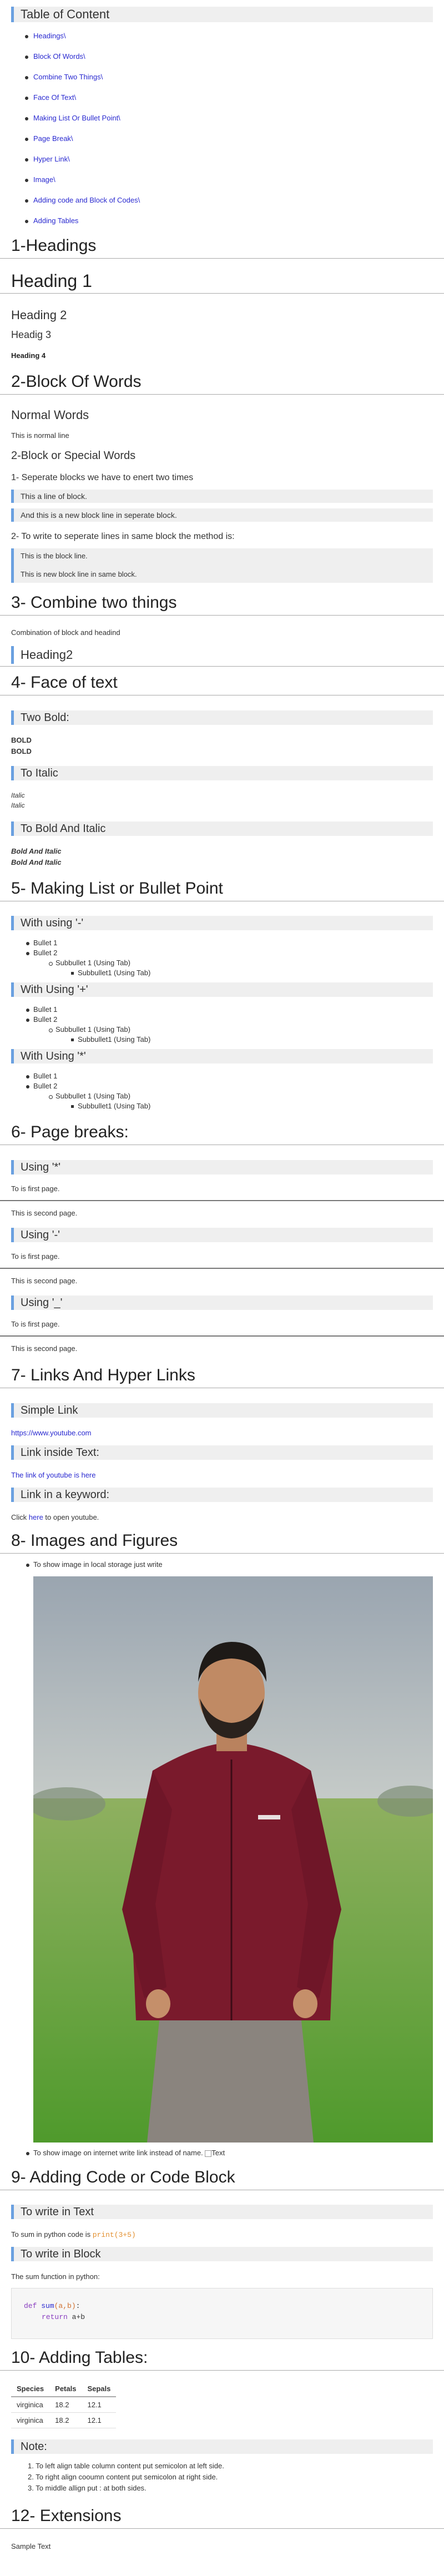 The width and height of the screenshot is (444, 2576). Describe the element at coordinates (222, 1303) in the screenshot. I see `break-underscore-heading: Using '_'` at that location.